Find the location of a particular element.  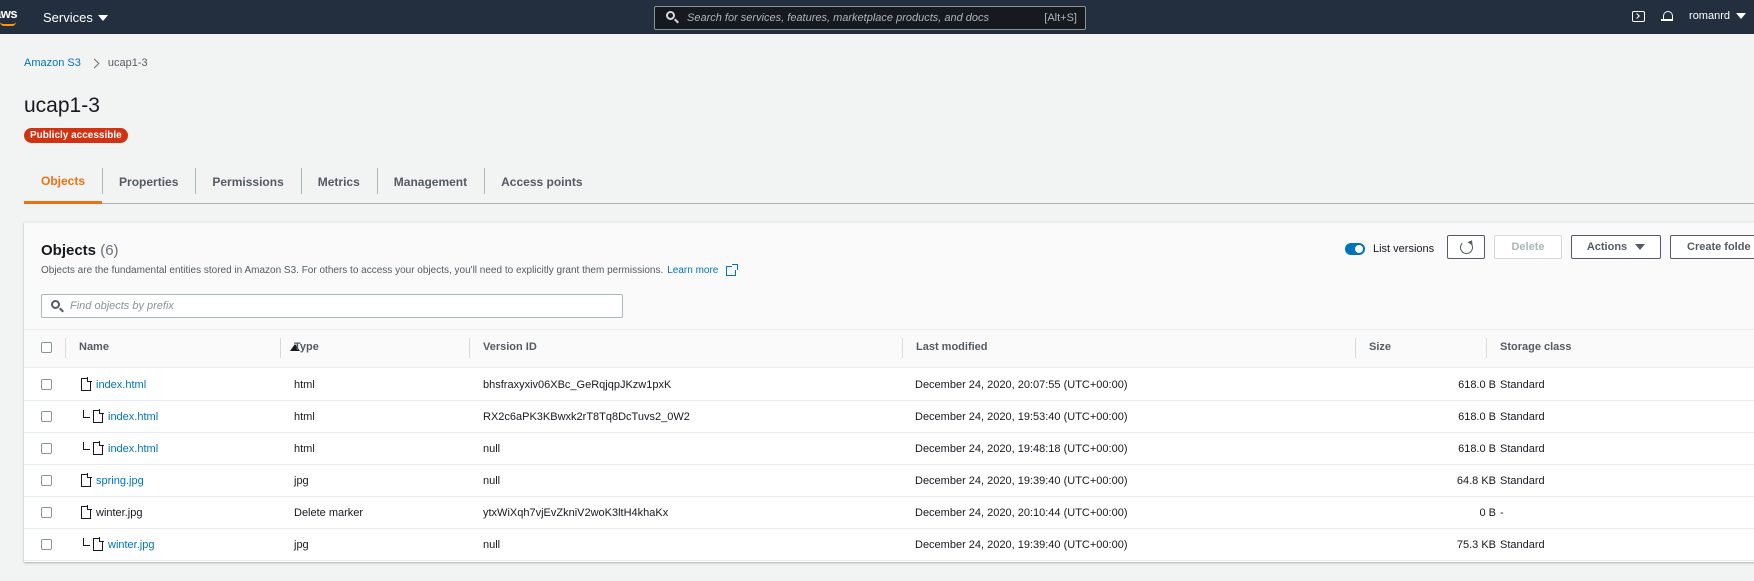

tab-metrics: Metrics is located at coordinates (338, 182).